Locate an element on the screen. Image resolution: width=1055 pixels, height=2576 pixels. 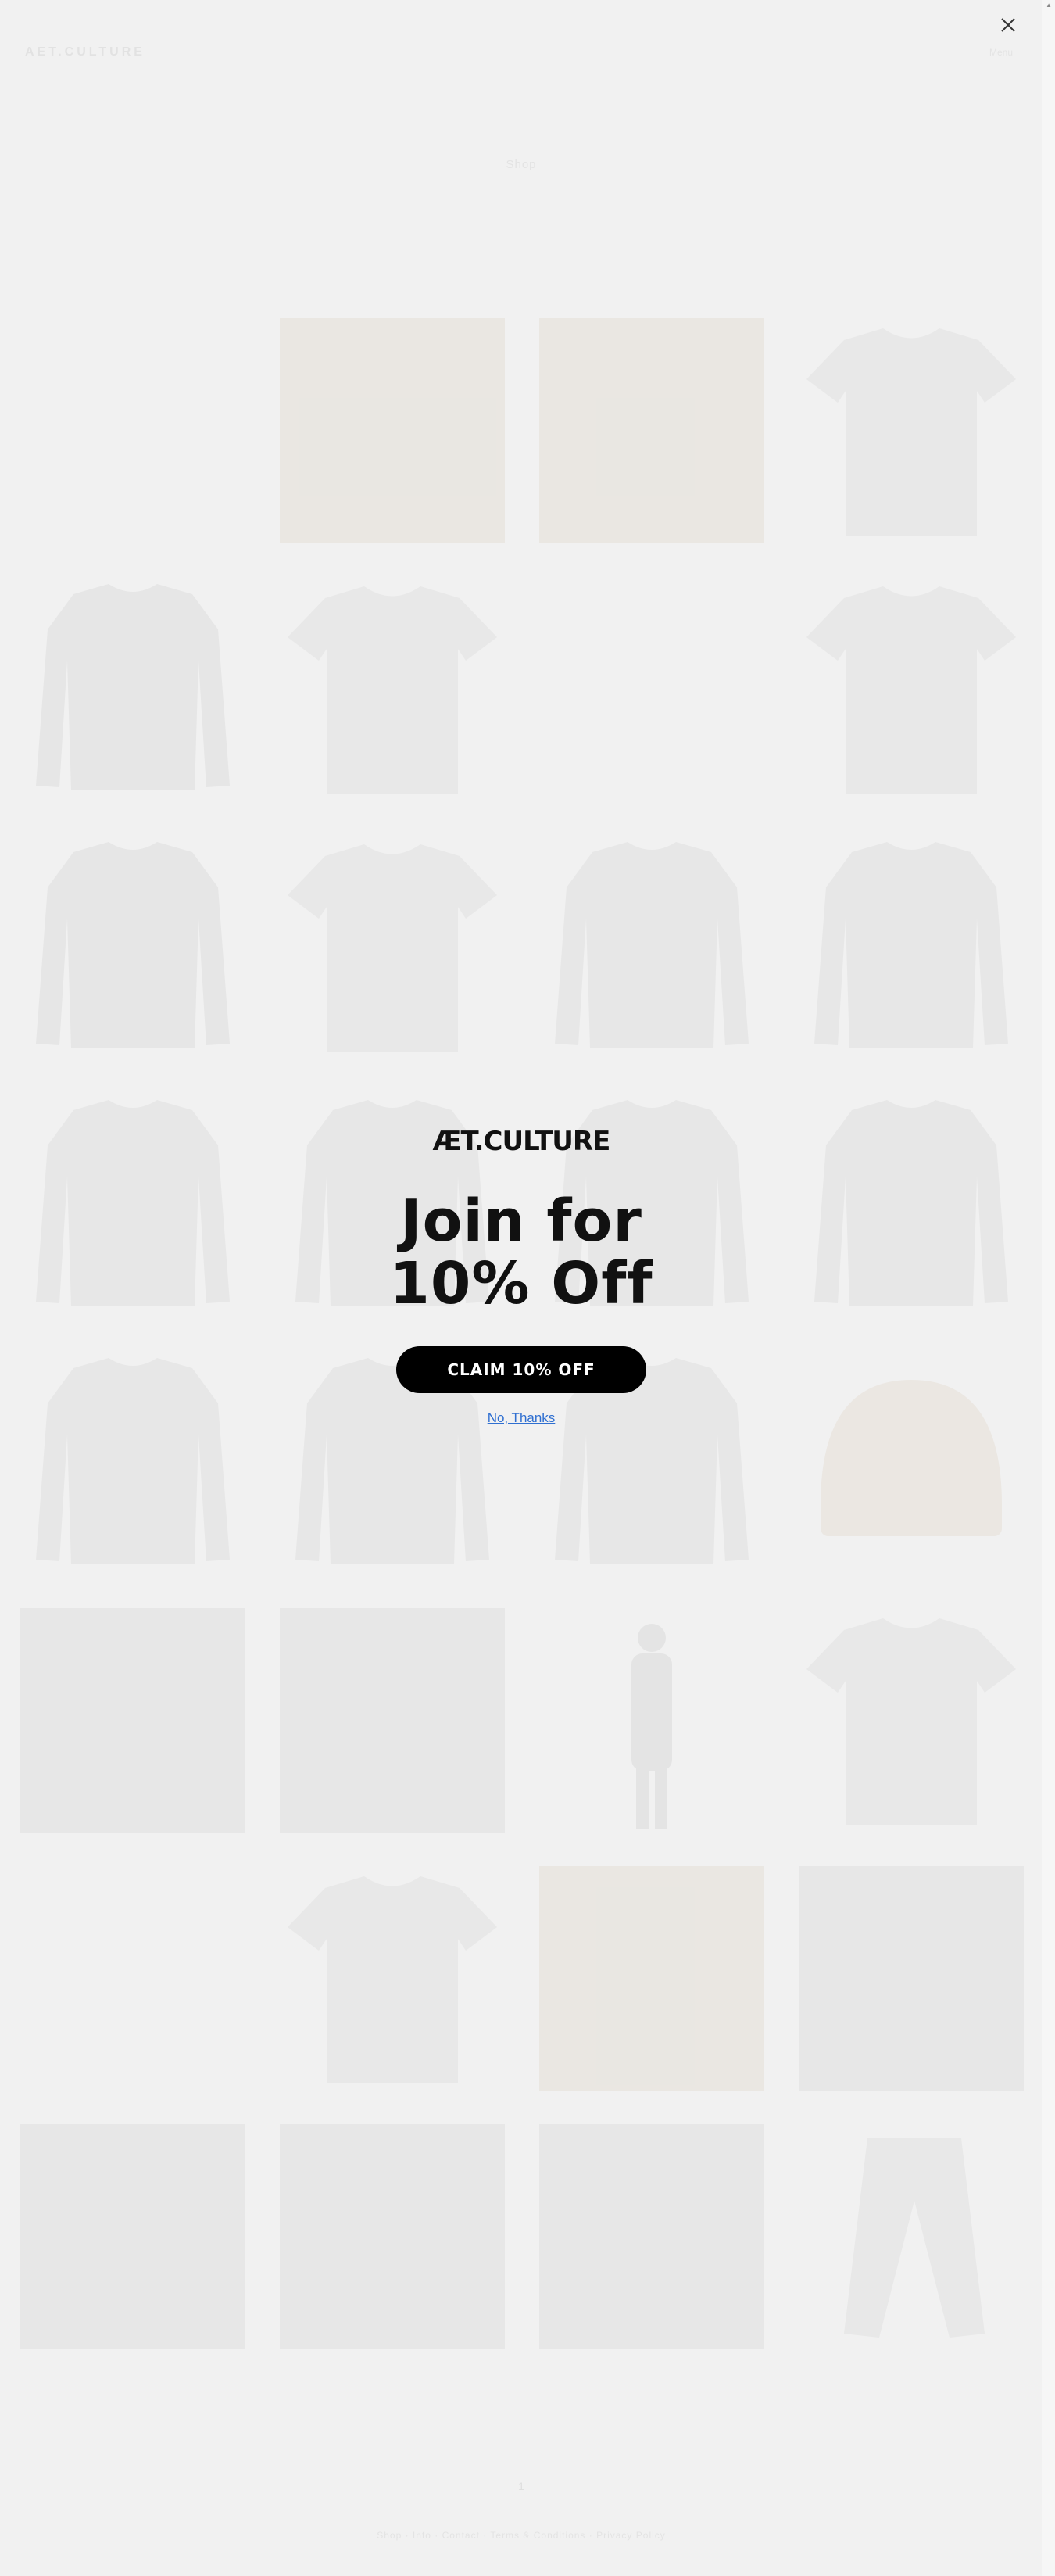
popup-logo: ÆT.CULTURE is located at coordinates (521, 1141).